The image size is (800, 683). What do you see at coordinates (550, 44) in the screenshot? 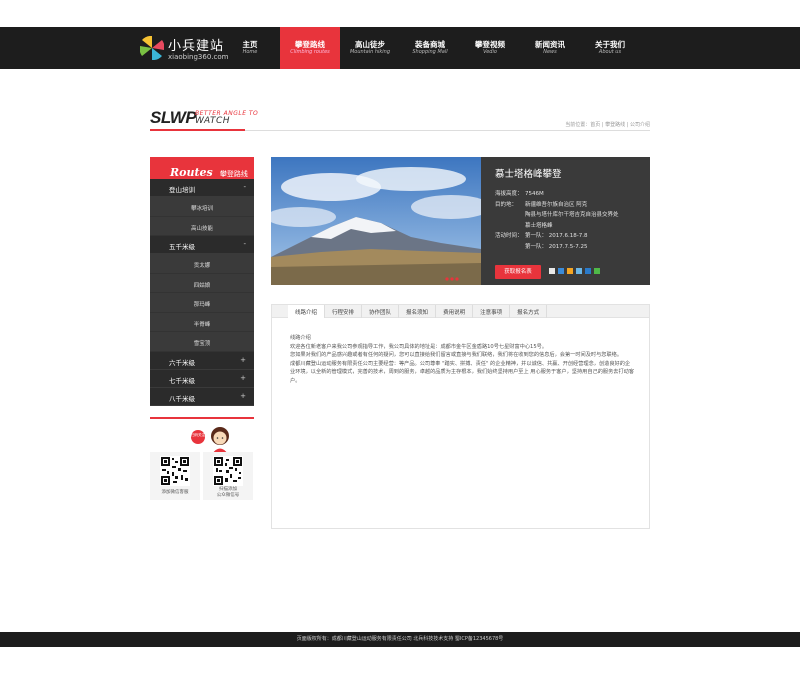
I see `nav-label: 新闻资讯` at bounding box center [550, 44].